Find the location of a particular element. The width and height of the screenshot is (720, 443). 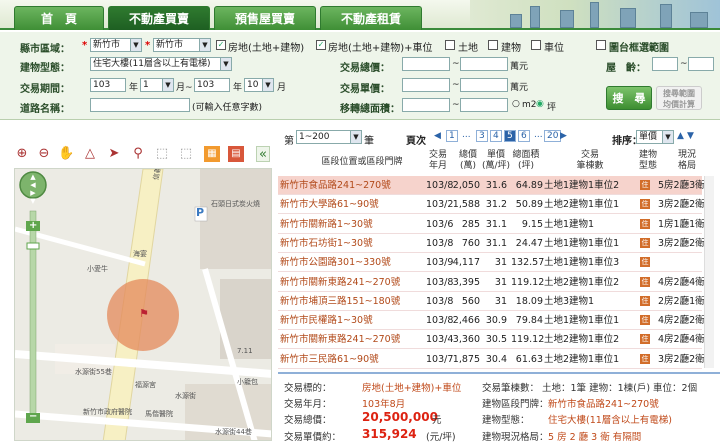

chevron-down-icon: ▼ is located at coordinates (135, 45).